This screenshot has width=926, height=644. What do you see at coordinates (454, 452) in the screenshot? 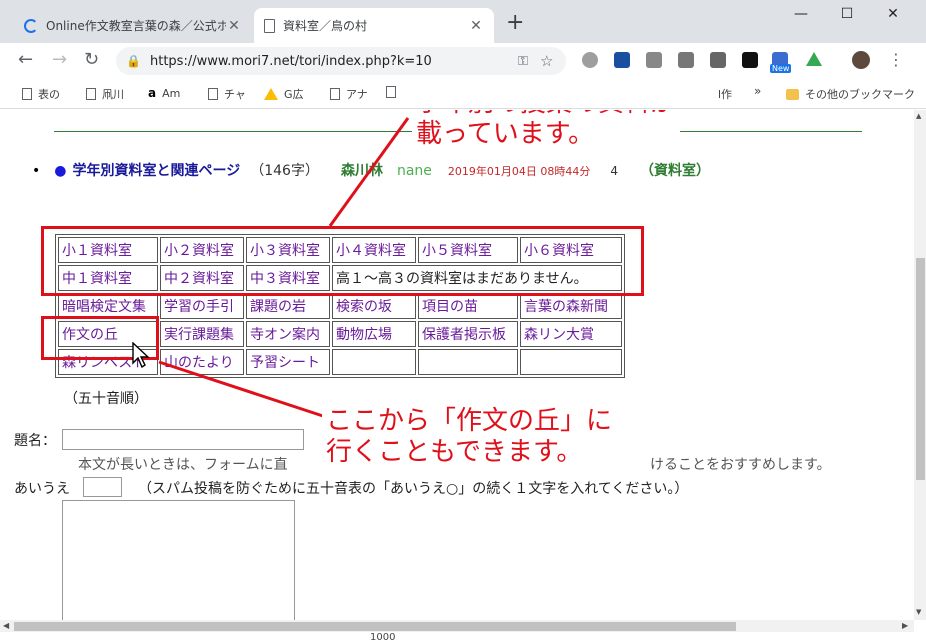
I see `annotation-line: 行くこともできます。` at bounding box center [454, 452].